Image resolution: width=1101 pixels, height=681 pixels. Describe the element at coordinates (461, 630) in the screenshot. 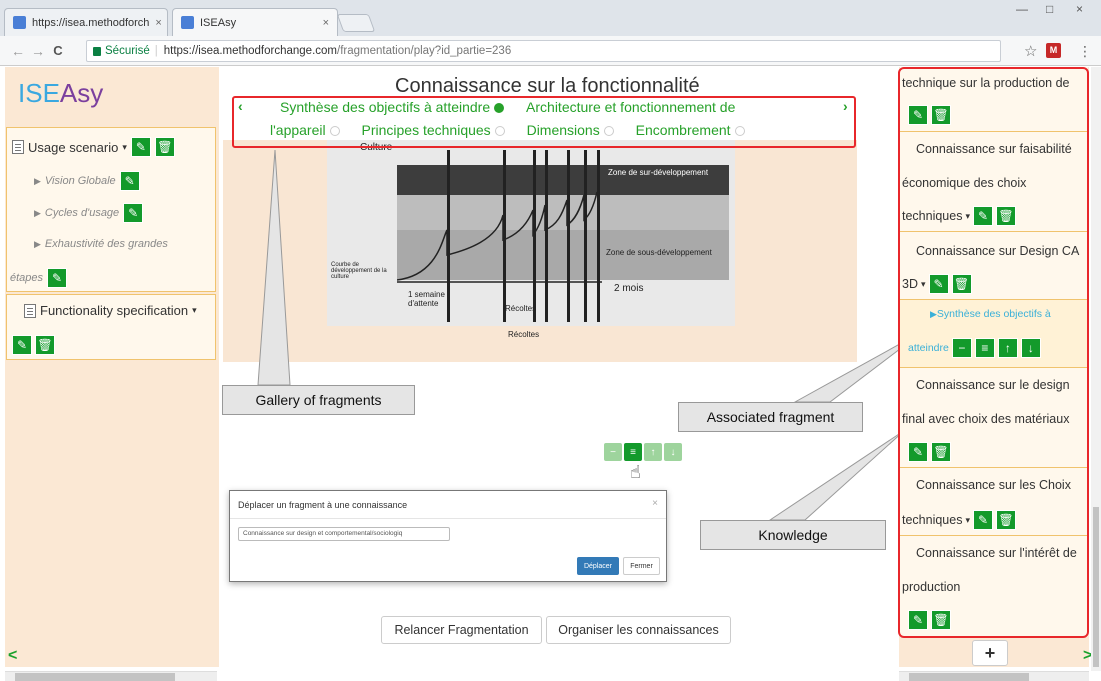

I see `relaunch-fragmentation-button: Relancer Fragmentation` at that location.